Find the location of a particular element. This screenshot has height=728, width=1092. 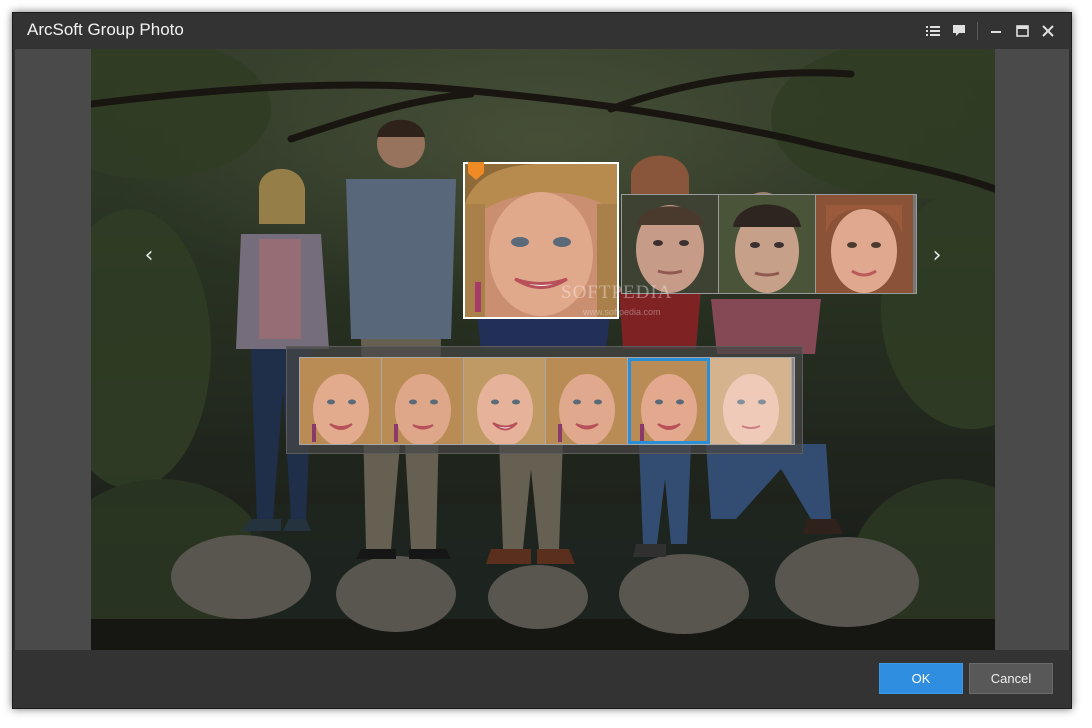

maximize-icon is located at coordinates (1022, 31).